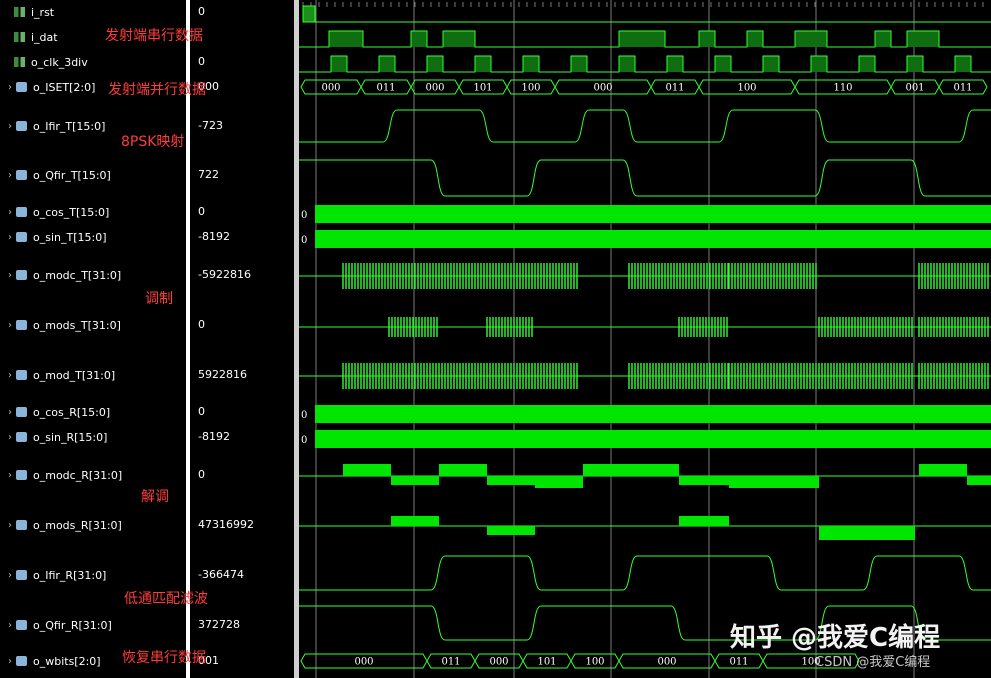 This screenshot has height=678, width=991. I want to click on signal-row: › o_Ifir_T[15:0], so click(54, 126).